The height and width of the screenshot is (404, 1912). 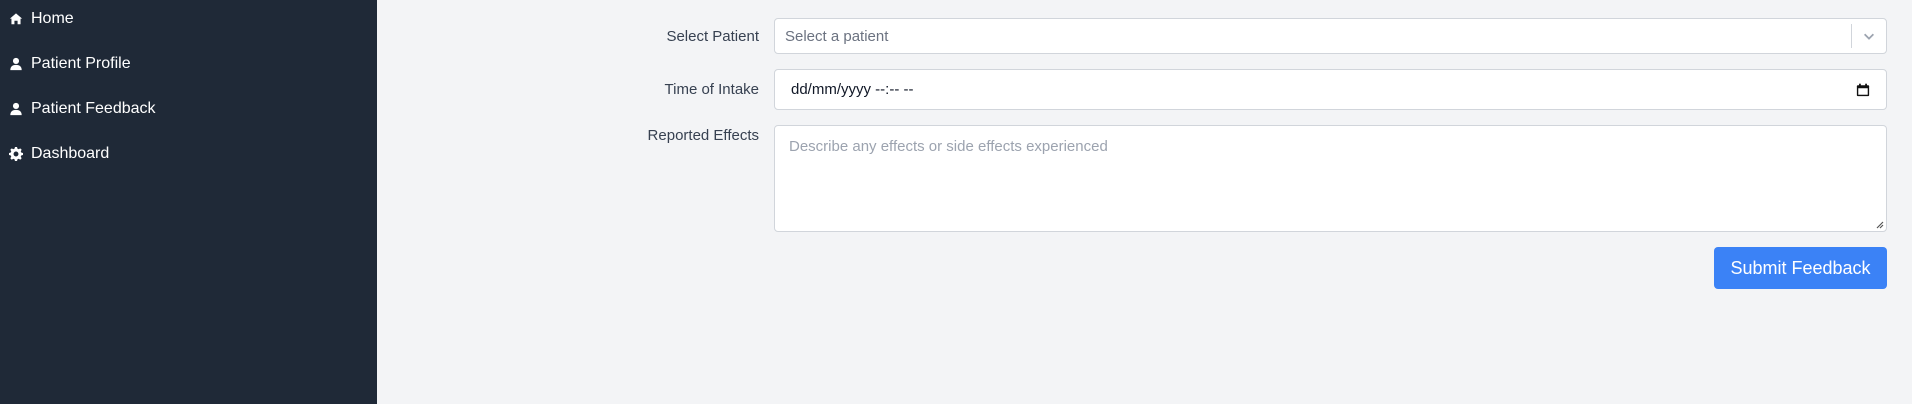 I want to click on home-icon, so click(x=16, y=19).